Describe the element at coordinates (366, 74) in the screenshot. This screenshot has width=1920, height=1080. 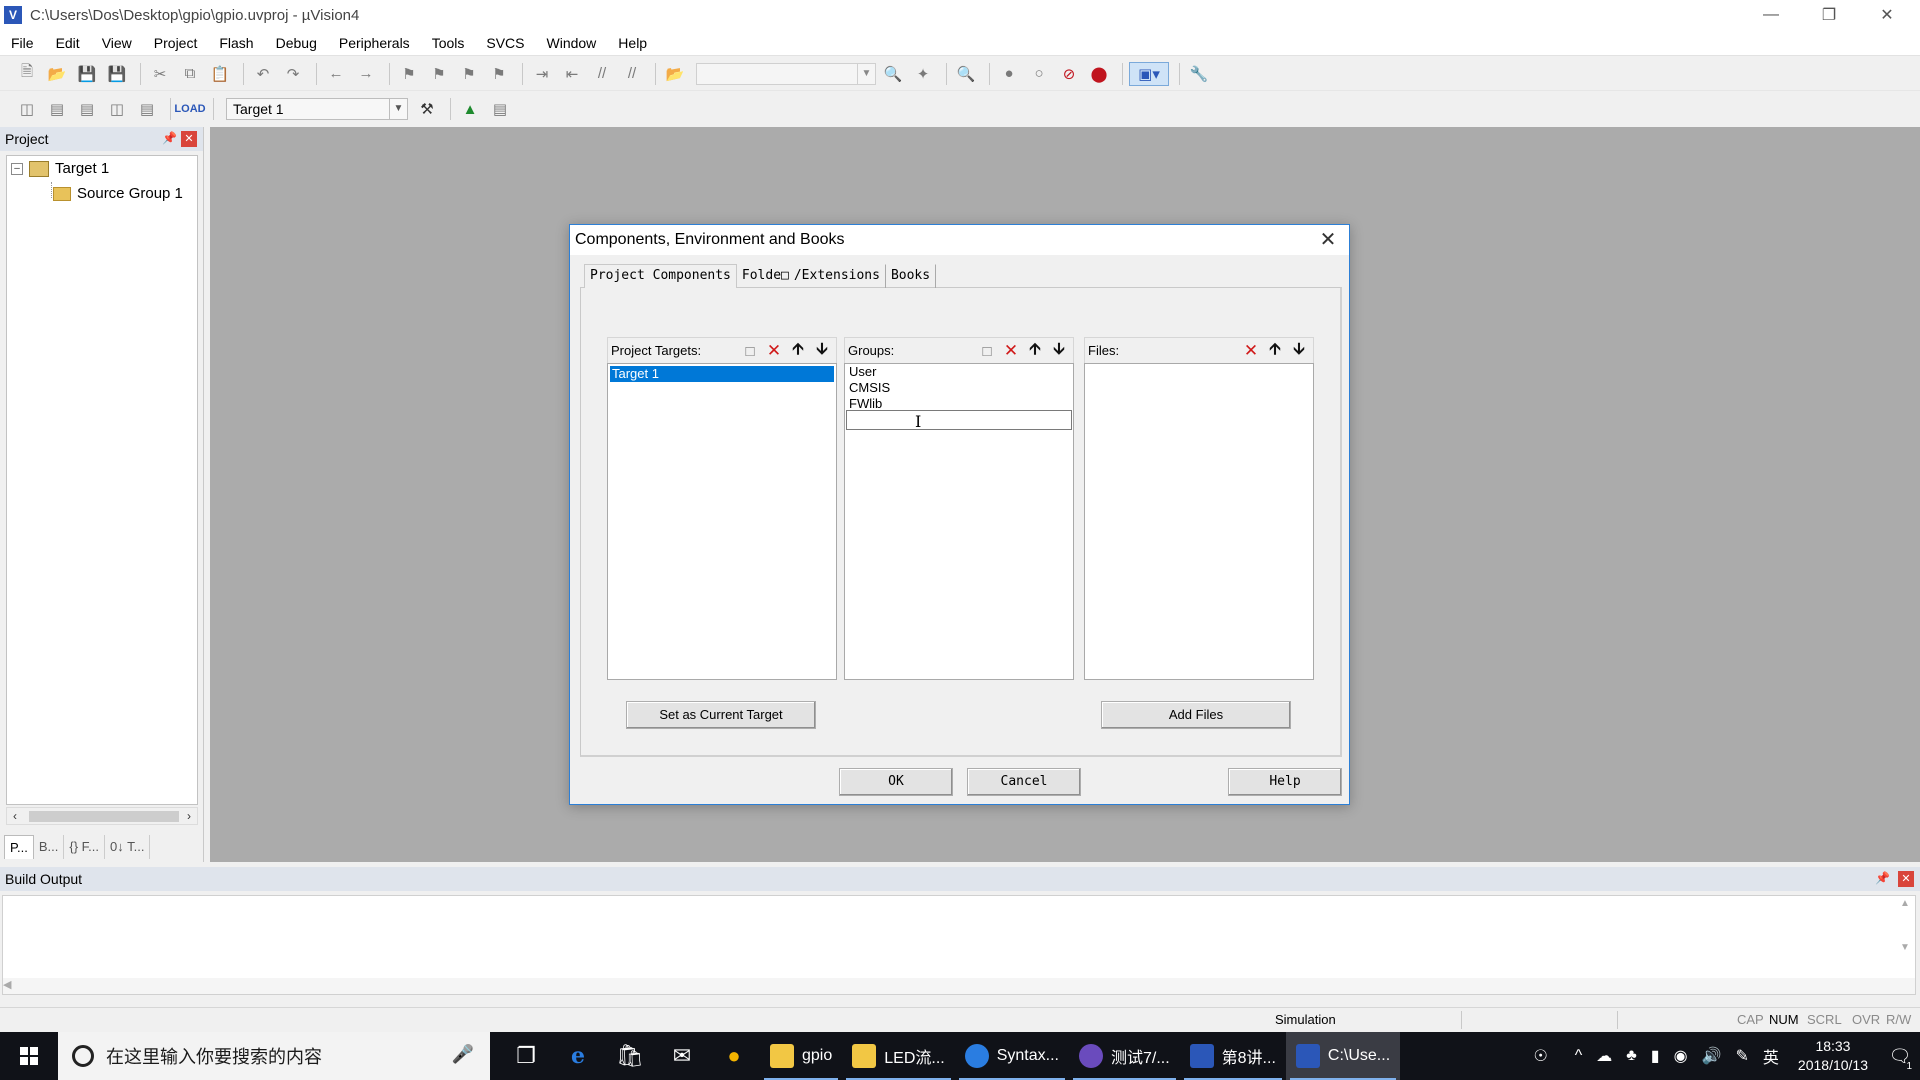
I see `nav-forward-icon: →` at that location.